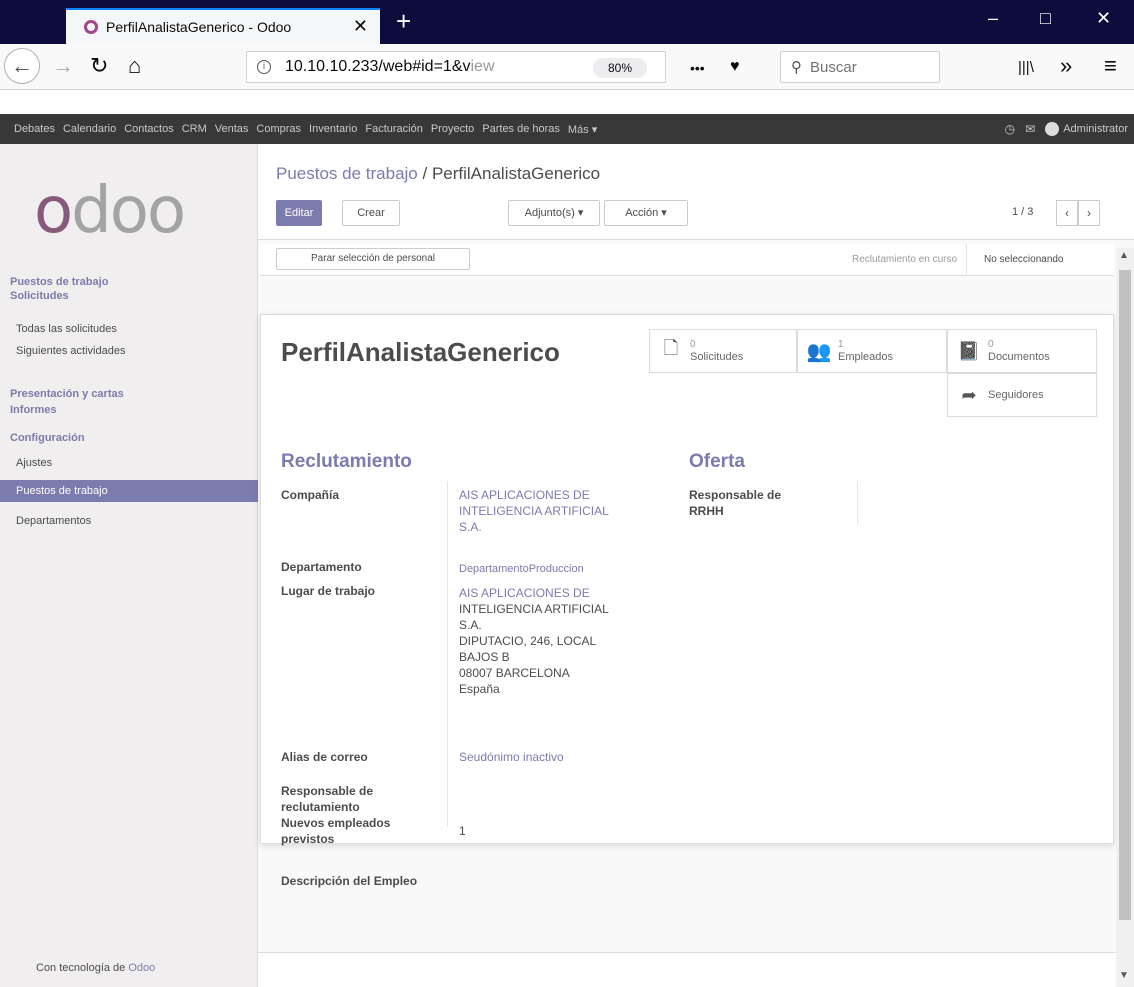 The width and height of the screenshot is (1134, 987). Describe the element at coordinates (91, 27) in the screenshot. I see `odoo-favicon-icon` at that location.